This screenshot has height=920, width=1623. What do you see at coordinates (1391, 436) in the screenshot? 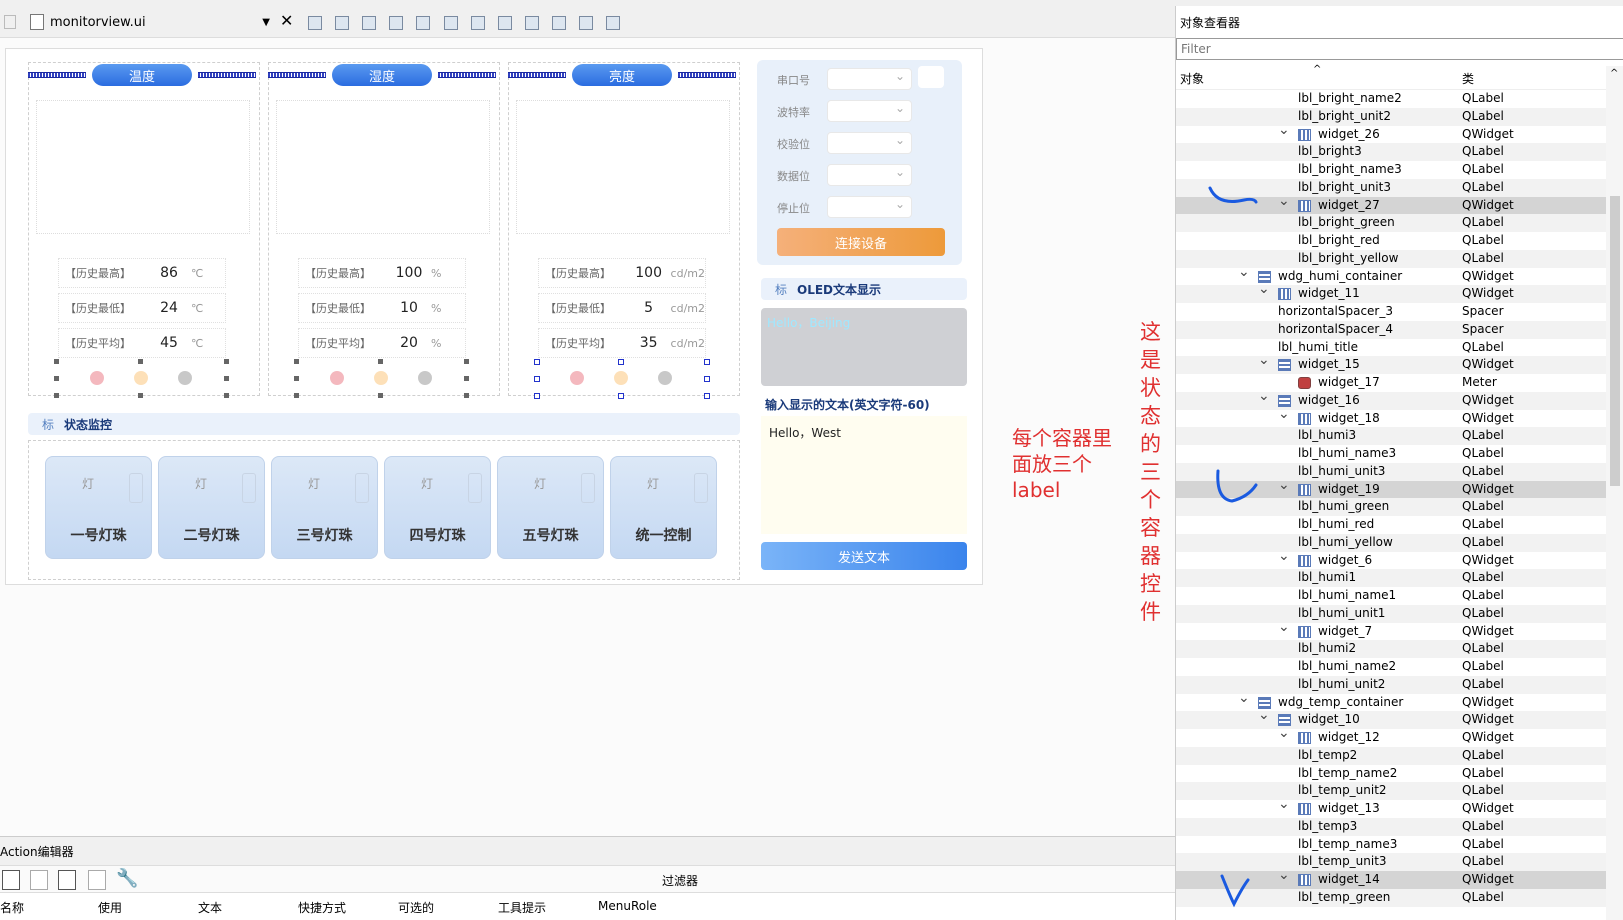
I see `tree-row: lbl_humi3 QLabel` at bounding box center [1391, 436].